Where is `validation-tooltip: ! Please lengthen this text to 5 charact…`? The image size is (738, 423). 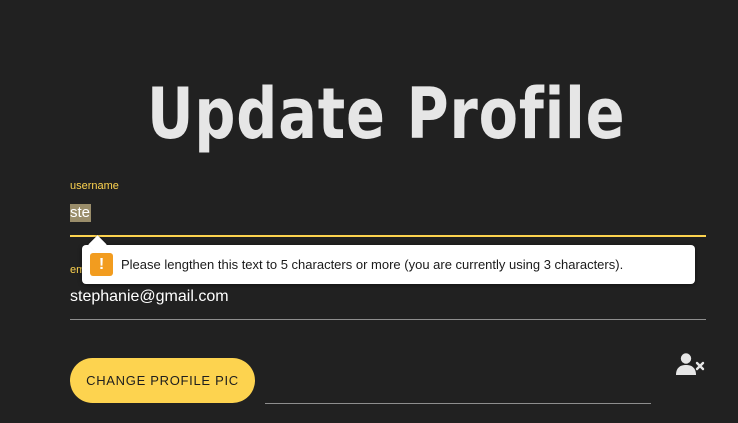 validation-tooltip: ! Please lengthen this text to 5 charact… is located at coordinates (388, 259).